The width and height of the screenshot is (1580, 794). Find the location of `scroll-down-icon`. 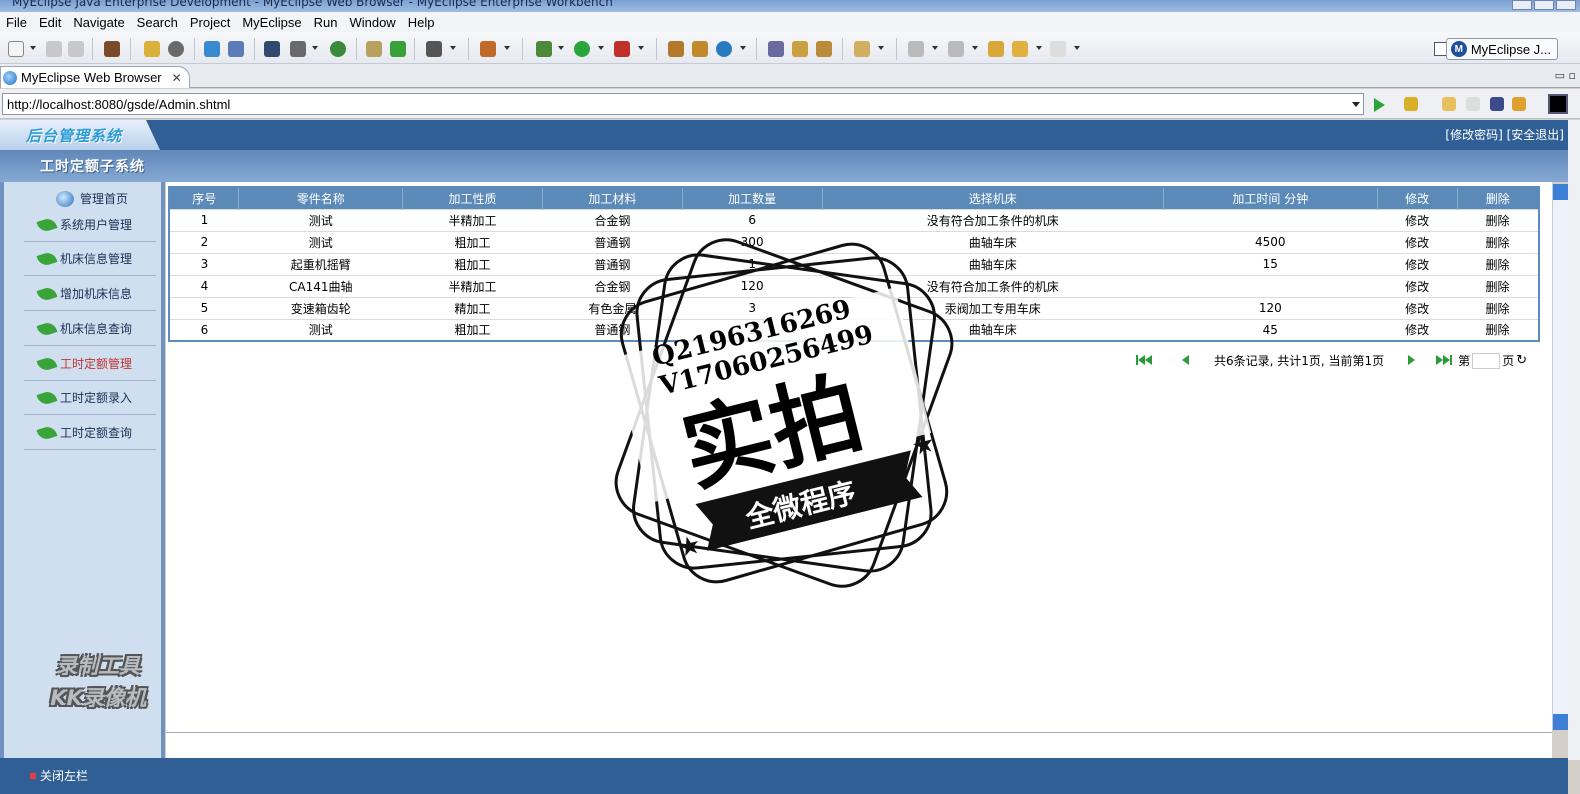

scroll-down-icon is located at coordinates (1560, 722).